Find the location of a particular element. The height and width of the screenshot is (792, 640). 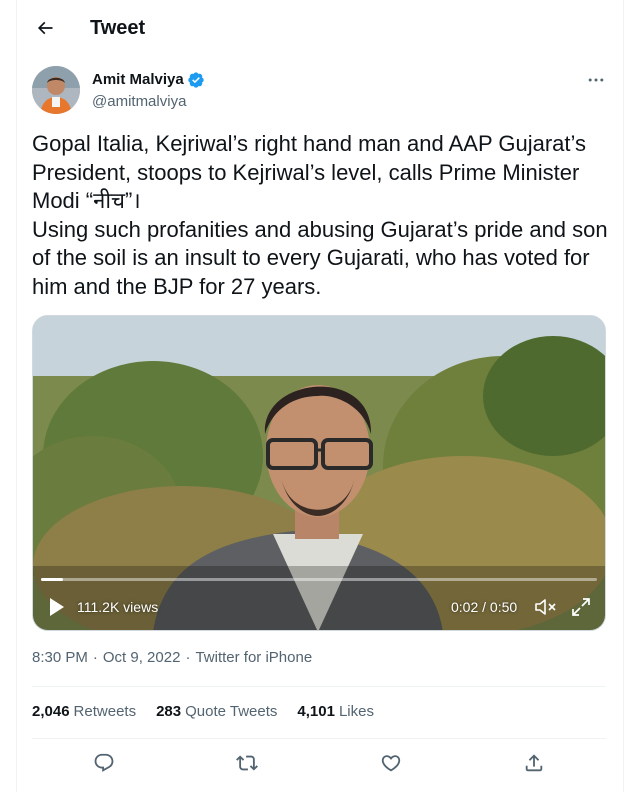

fullscreen-button is located at coordinates (581, 607).